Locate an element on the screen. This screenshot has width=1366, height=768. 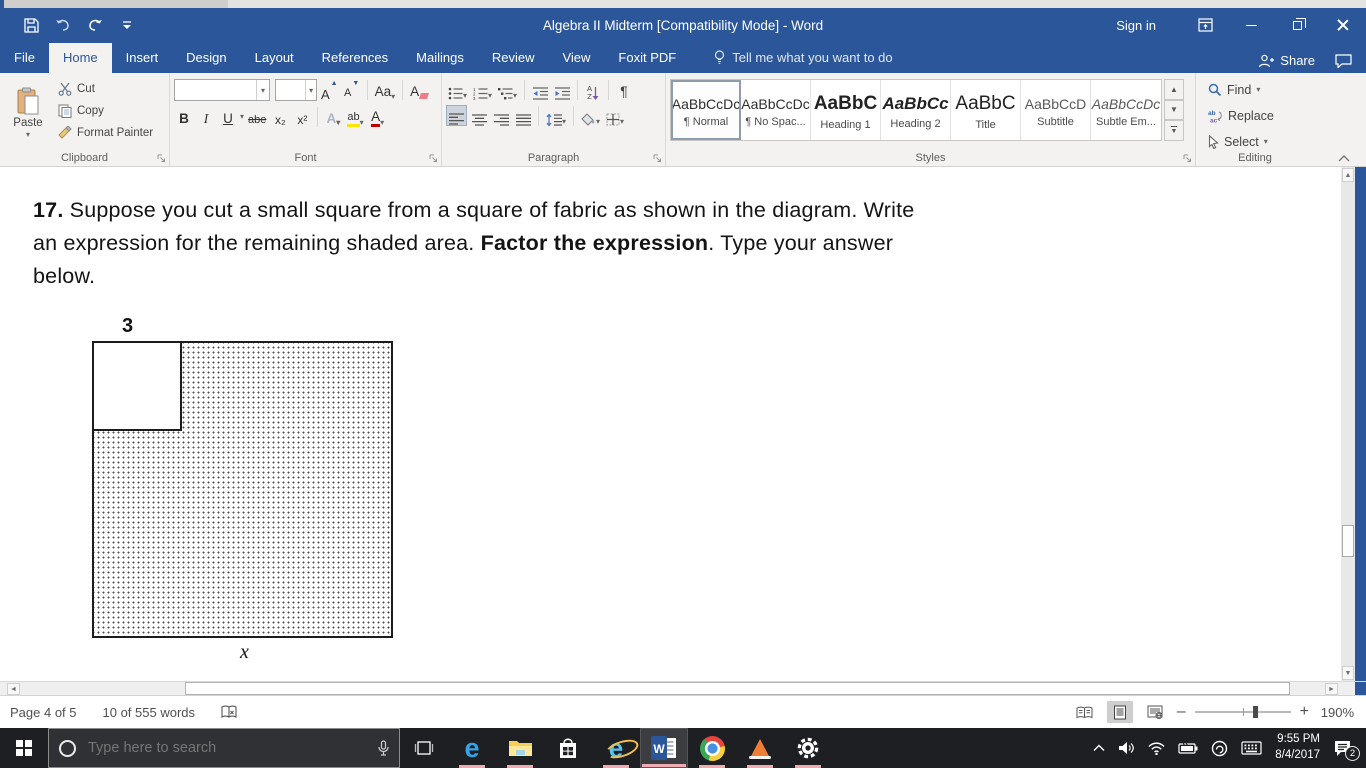
font-size-combobox: ▾ is located at coordinates (296, 90).